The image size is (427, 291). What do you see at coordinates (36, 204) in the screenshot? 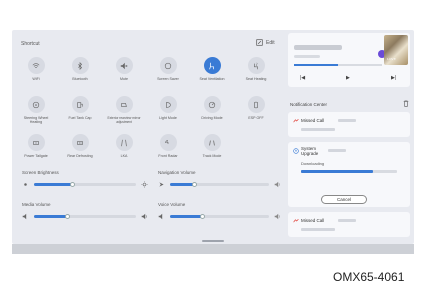
I see `media-volume-label: Media Volume` at bounding box center [36, 204].